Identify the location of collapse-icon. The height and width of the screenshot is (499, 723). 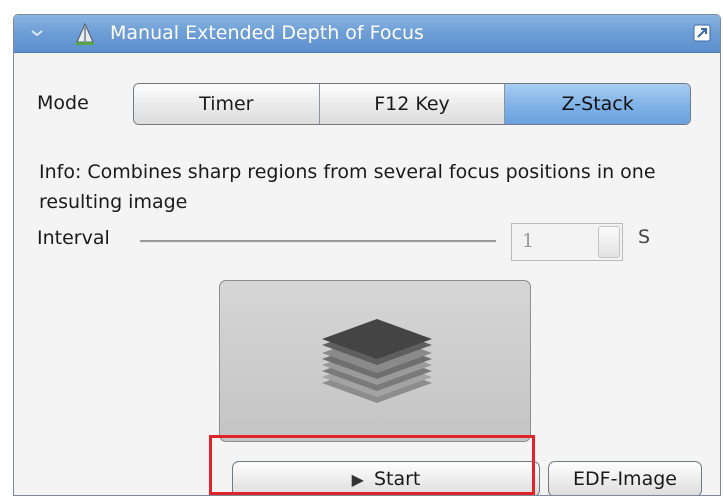
(37, 33).